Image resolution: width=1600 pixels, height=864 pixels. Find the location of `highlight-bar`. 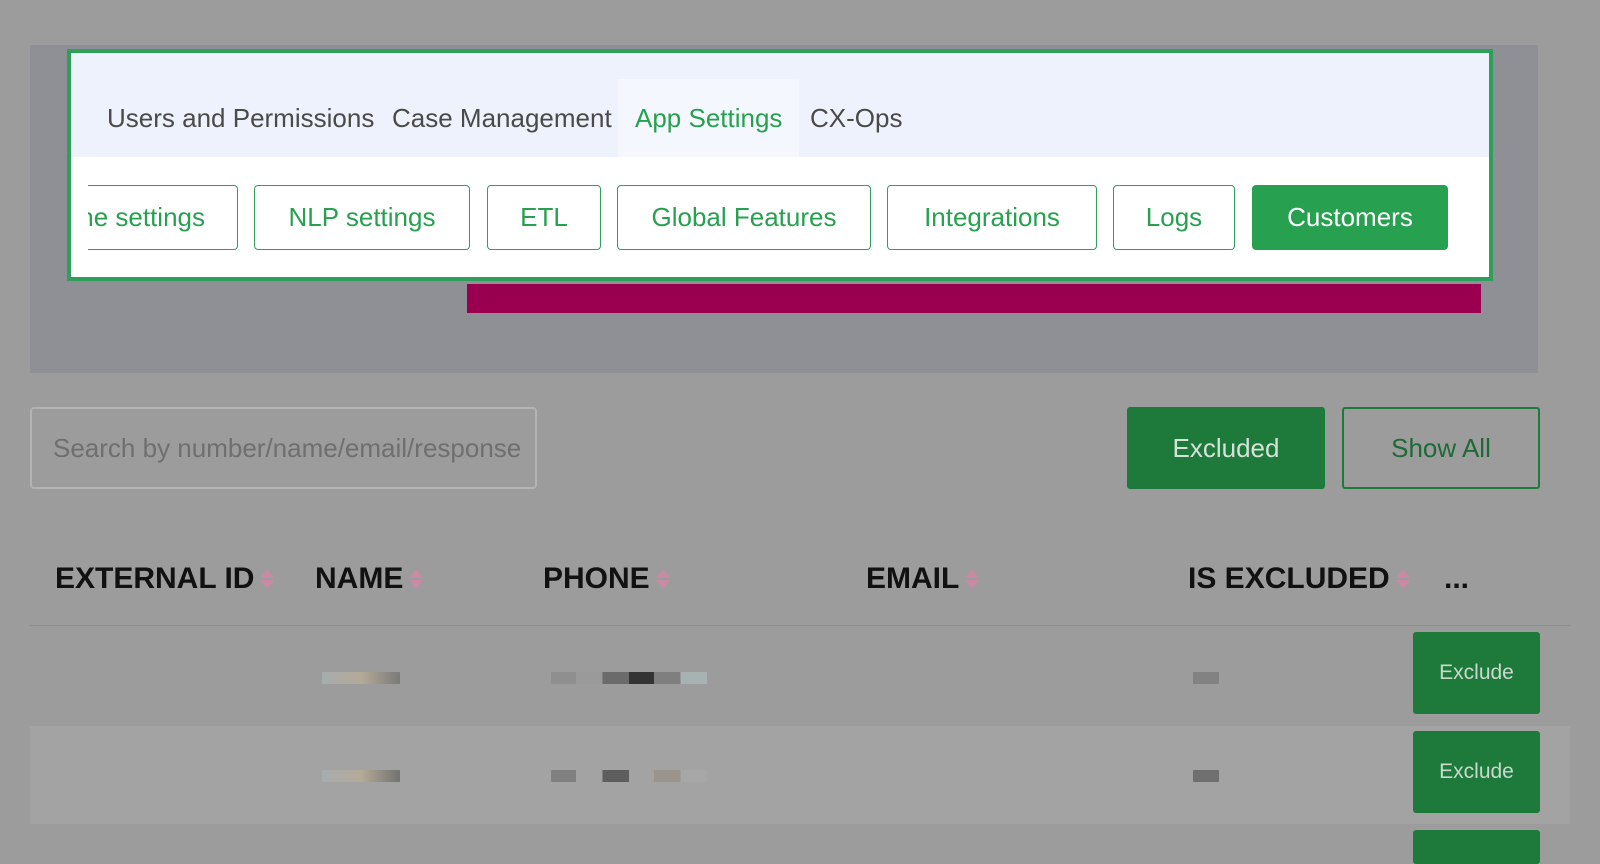

highlight-bar is located at coordinates (974, 298).